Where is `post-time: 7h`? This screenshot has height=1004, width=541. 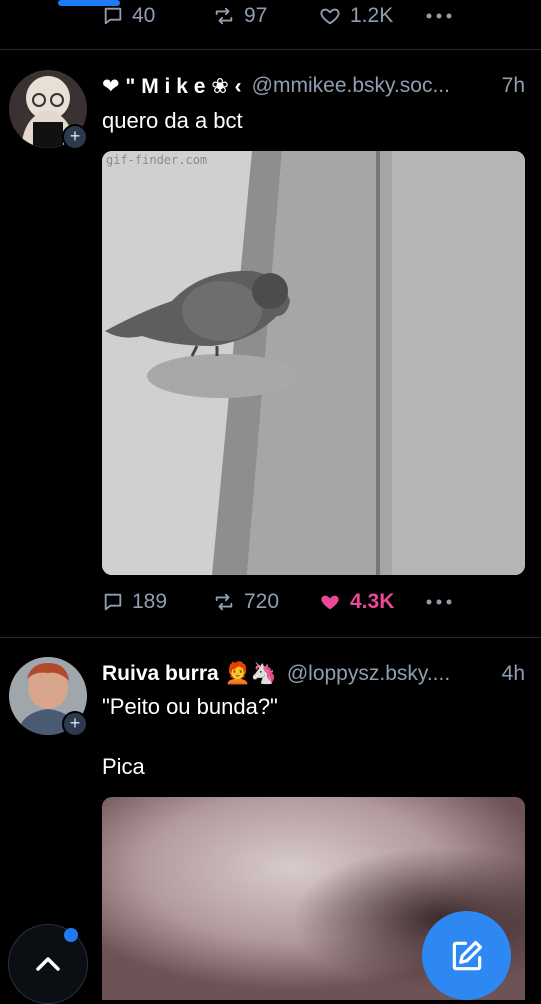 post-time: 7h is located at coordinates (513, 86).